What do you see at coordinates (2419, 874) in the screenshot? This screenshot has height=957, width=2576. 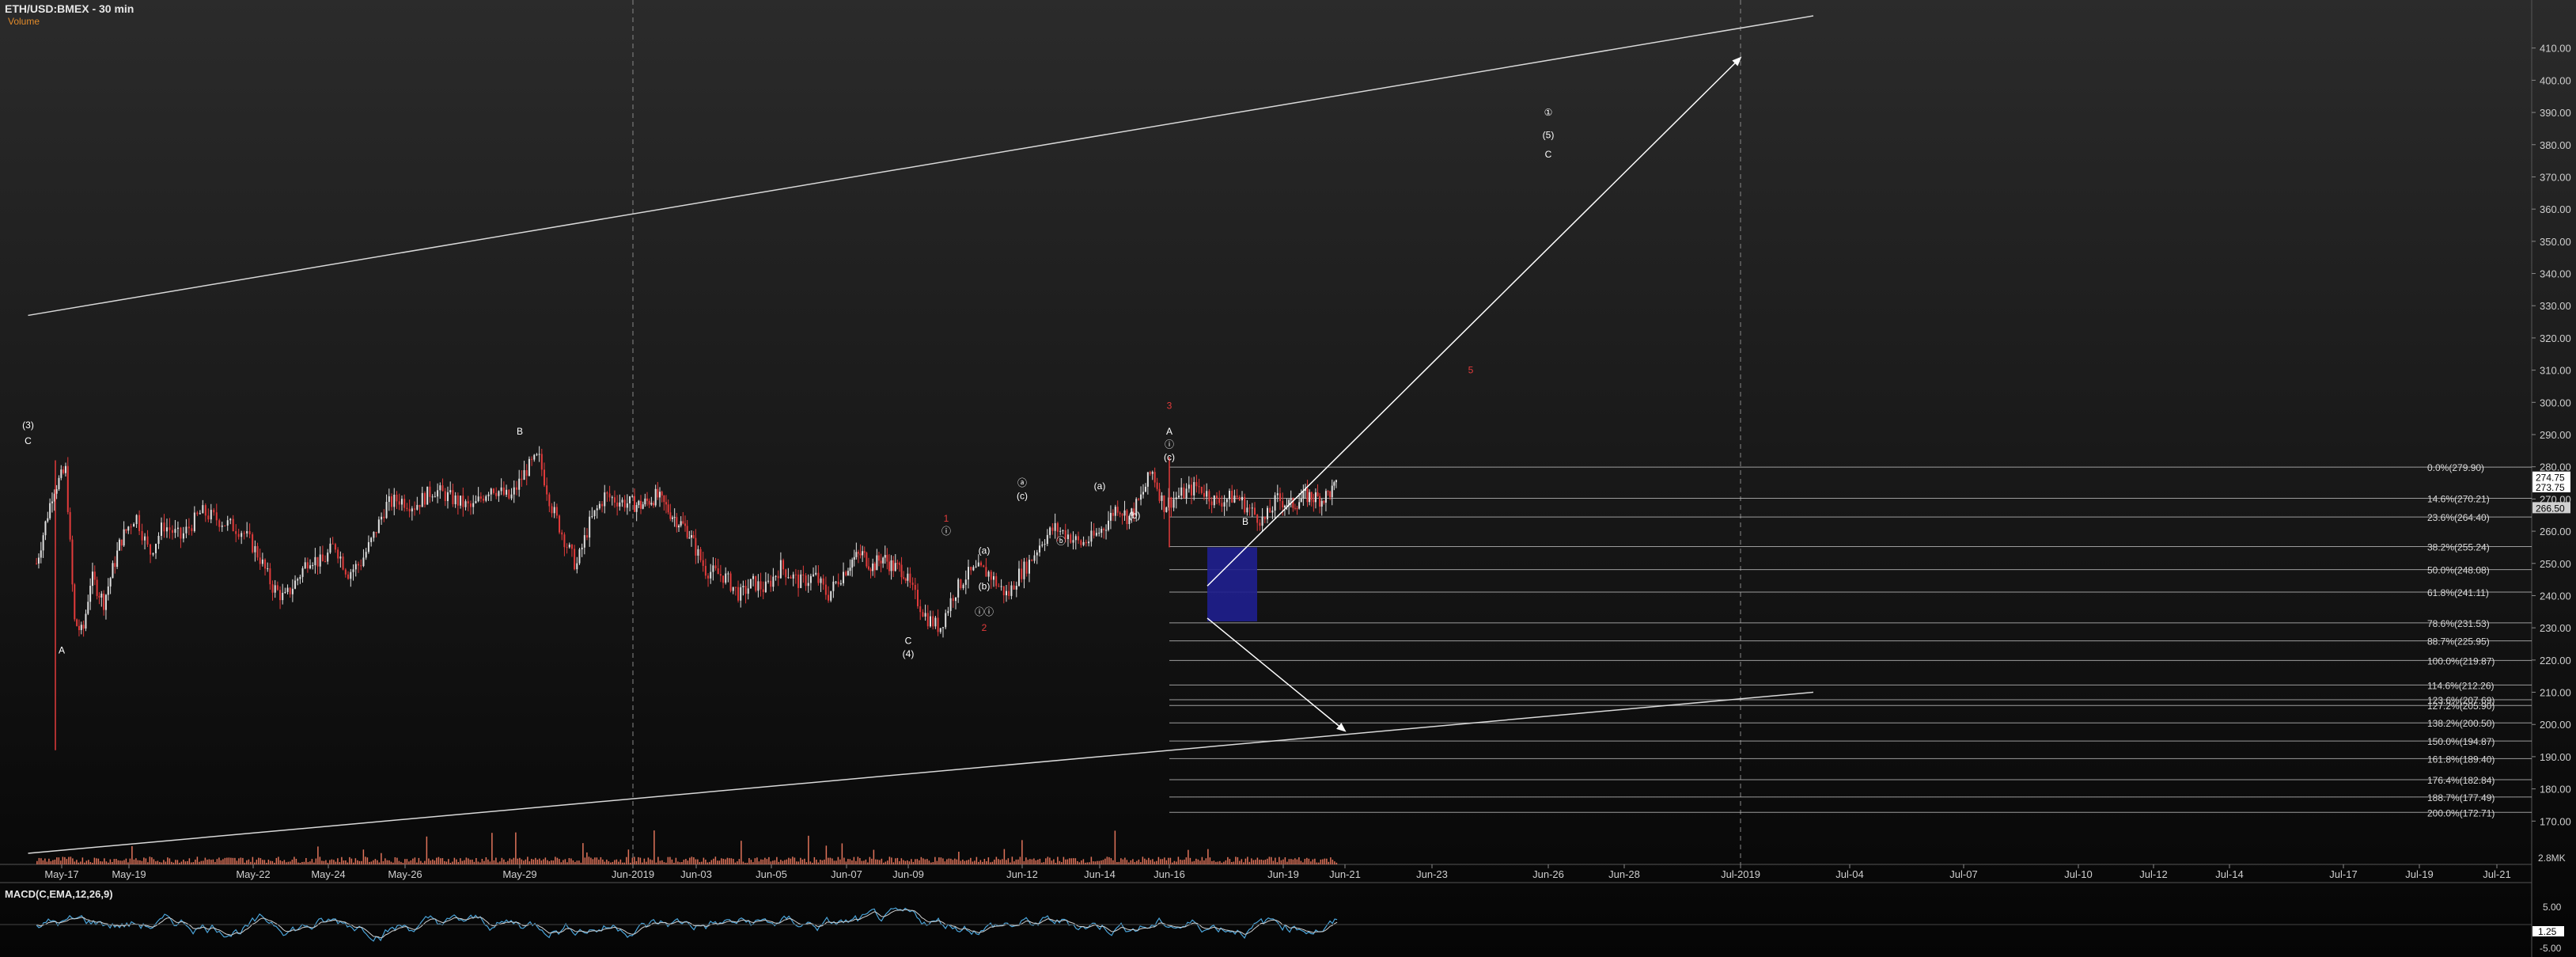 I see `x-tick-label: Jul-19` at bounding box center [2419, 874].